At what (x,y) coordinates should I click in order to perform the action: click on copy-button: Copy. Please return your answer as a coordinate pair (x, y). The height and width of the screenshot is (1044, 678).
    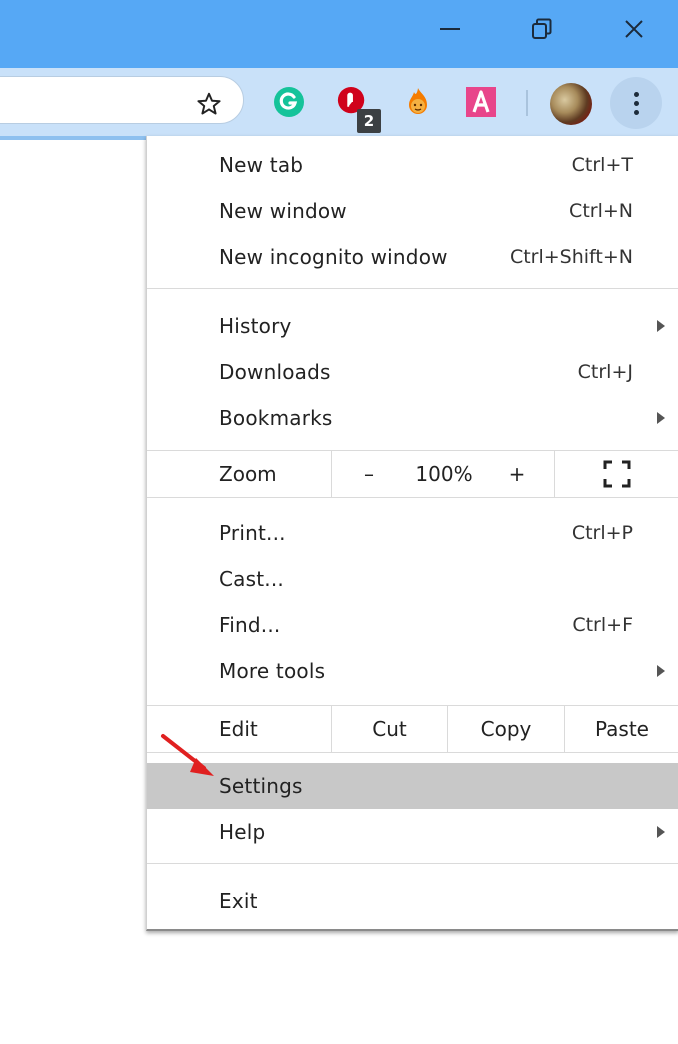
    Looking at the image, I should click on (505, 729).